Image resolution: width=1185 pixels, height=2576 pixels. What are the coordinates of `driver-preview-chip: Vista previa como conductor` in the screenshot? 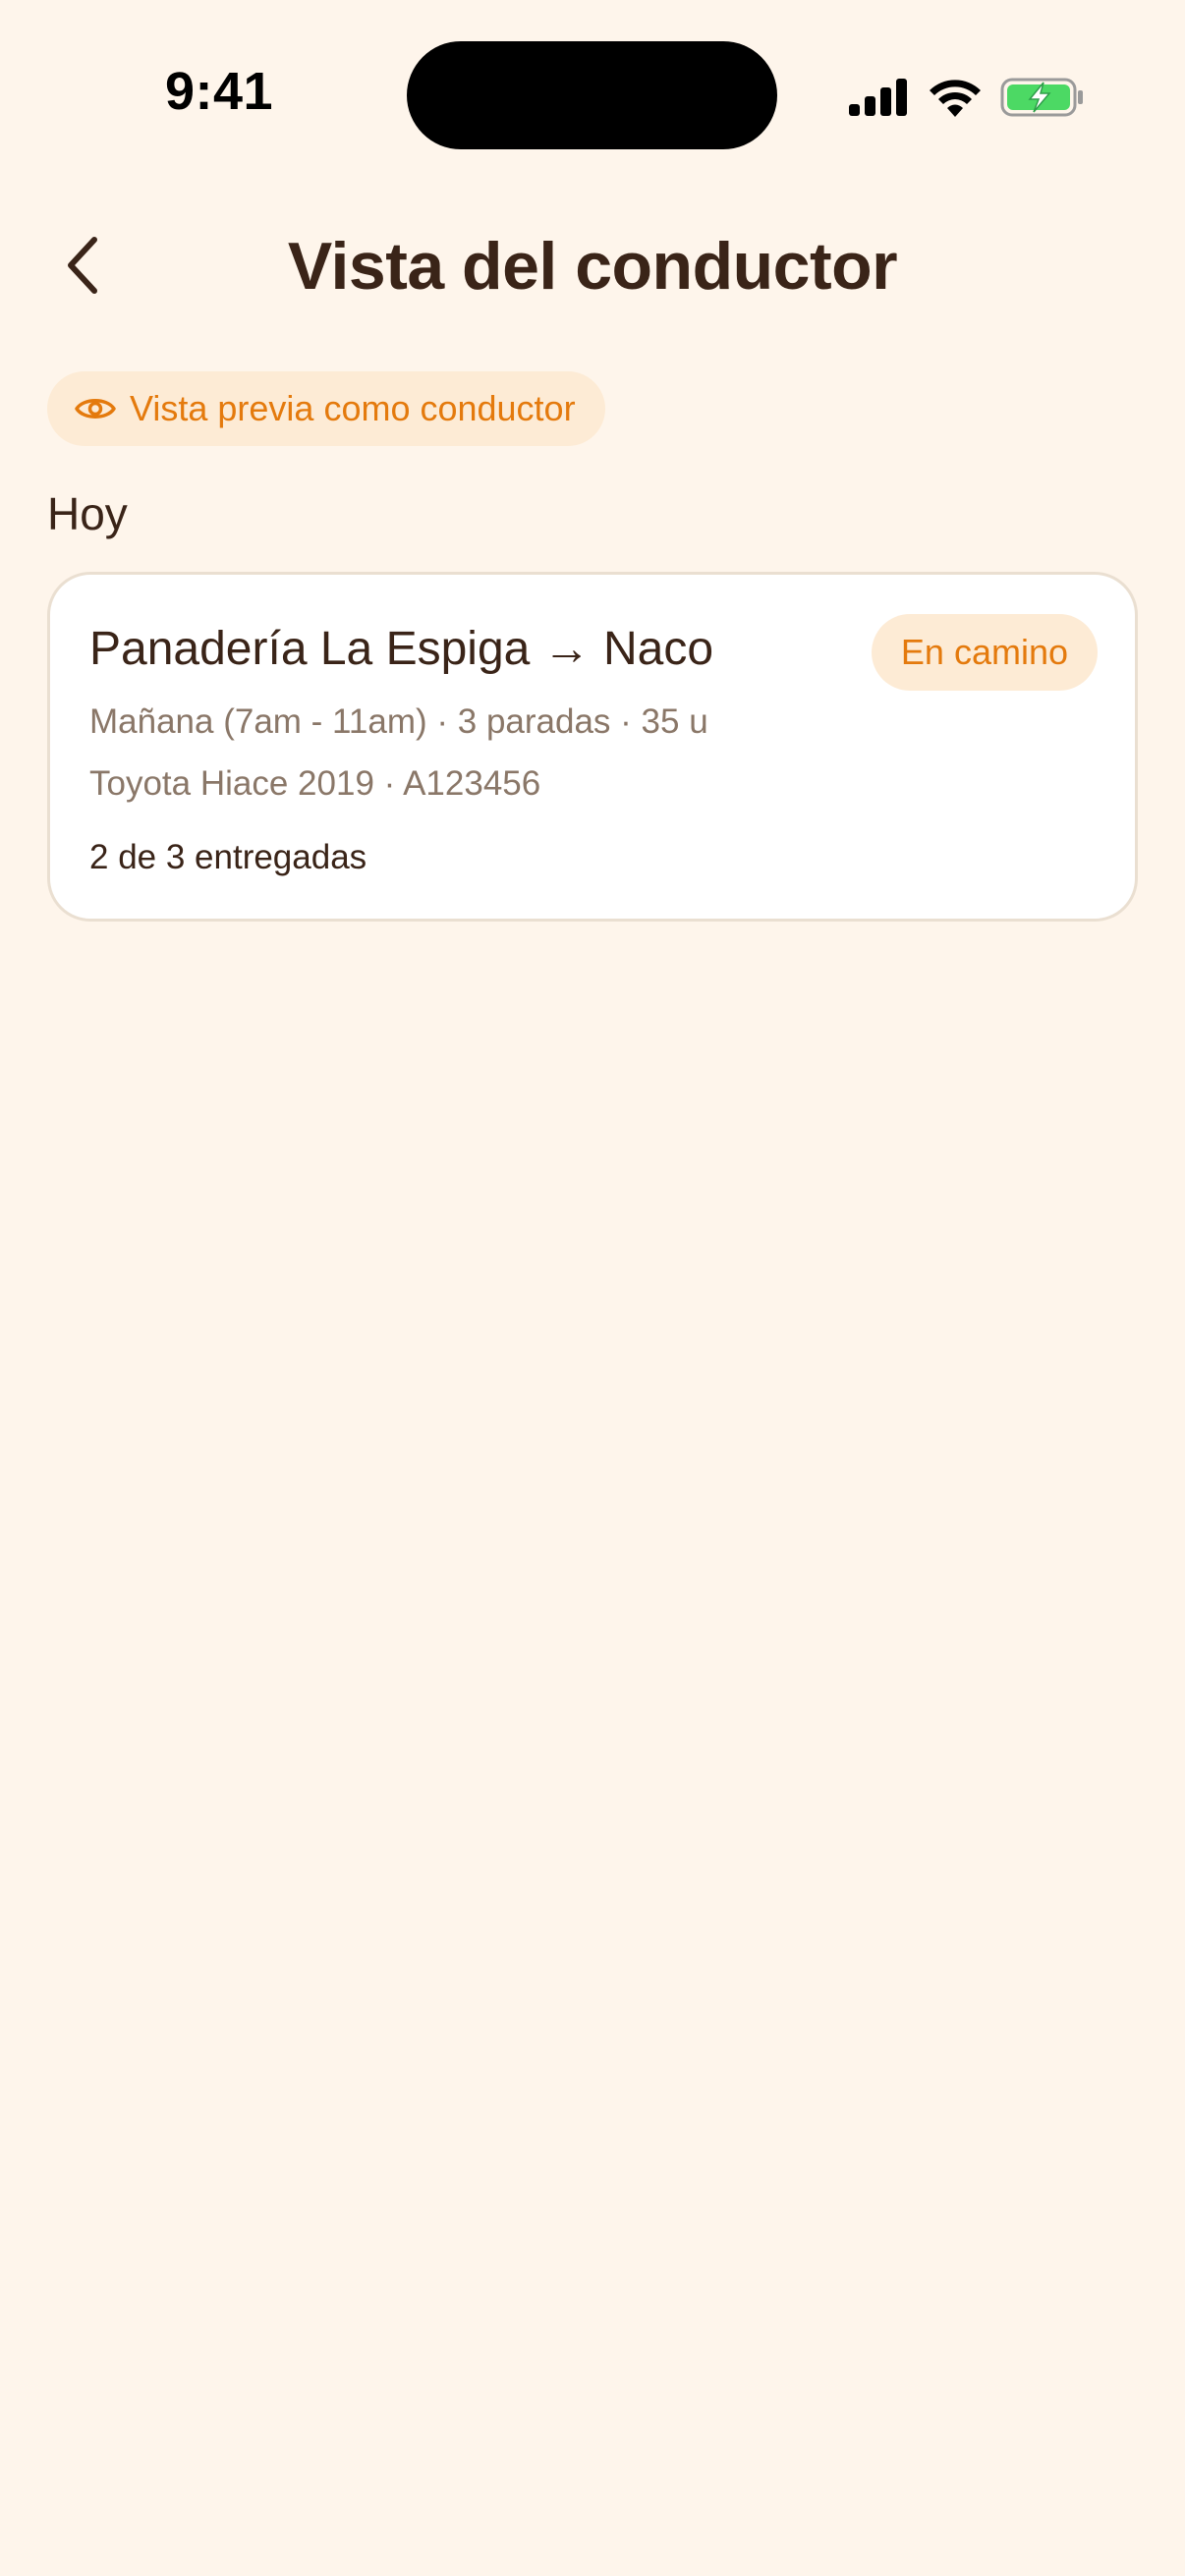 It's located at (326, 408).